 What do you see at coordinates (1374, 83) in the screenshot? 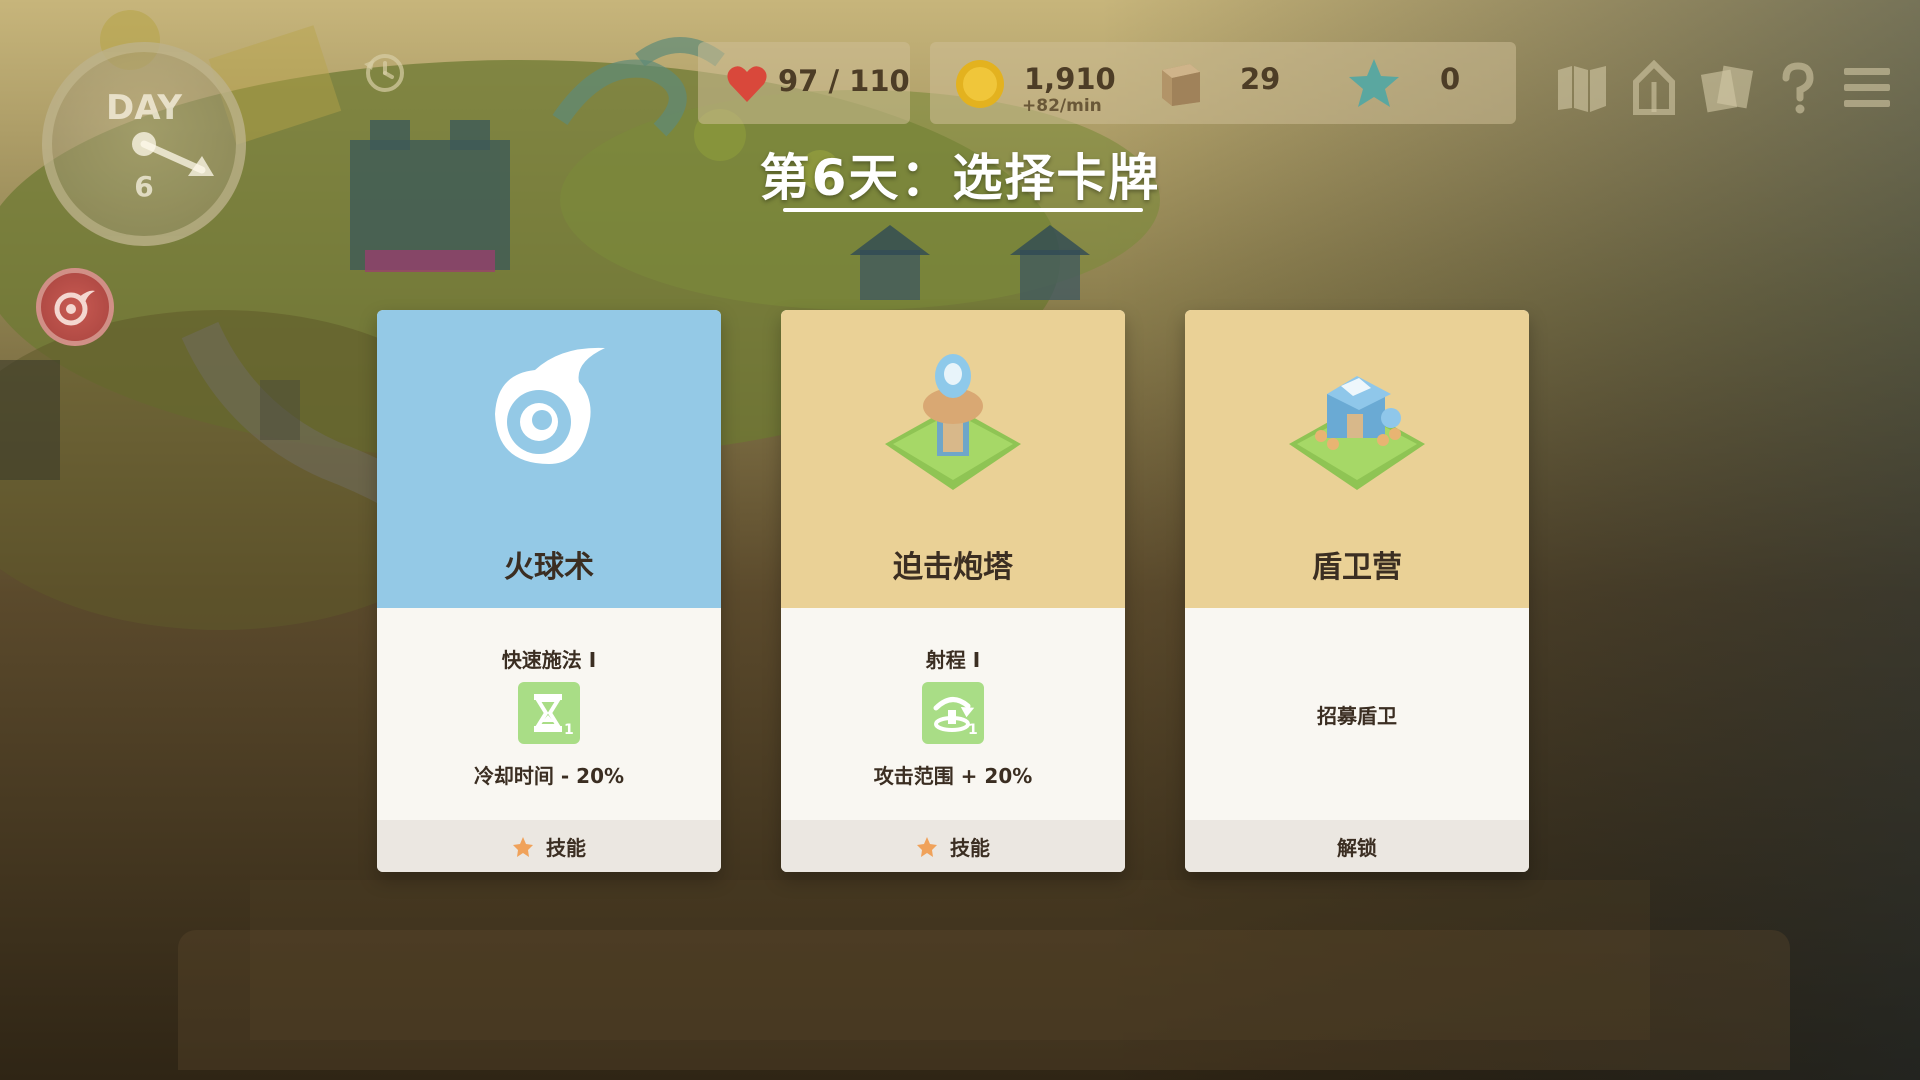
I see `star-icon` at bounding box center [1374, 83].